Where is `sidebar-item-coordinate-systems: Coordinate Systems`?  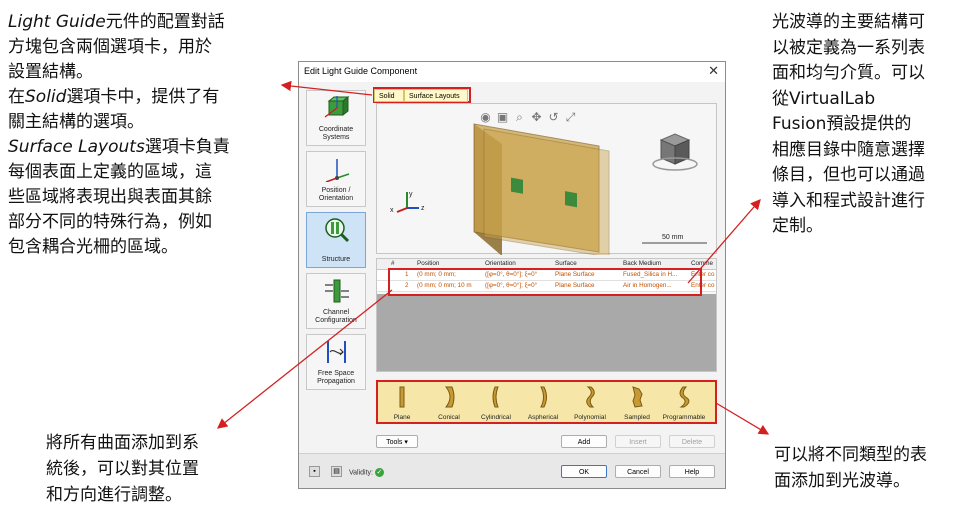 sidebar-item-coordinate-systems: Coordinate Systems is located at coordinates (336, 118).